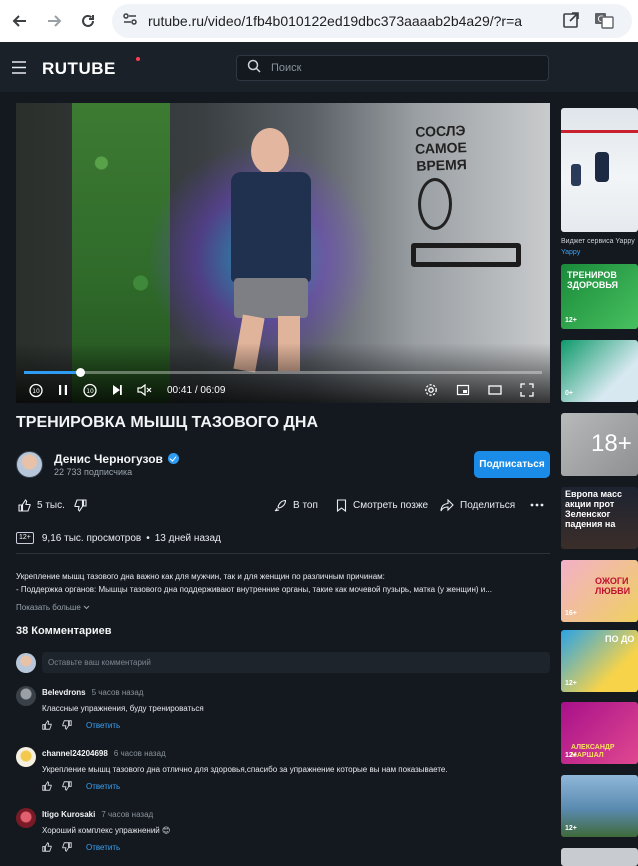 The width and height of the screenshot is (638, 866). What do you see at coordinates (604, 22) in the screenshot?
I see `translate-icon: G` at bounding box center [604, 22].